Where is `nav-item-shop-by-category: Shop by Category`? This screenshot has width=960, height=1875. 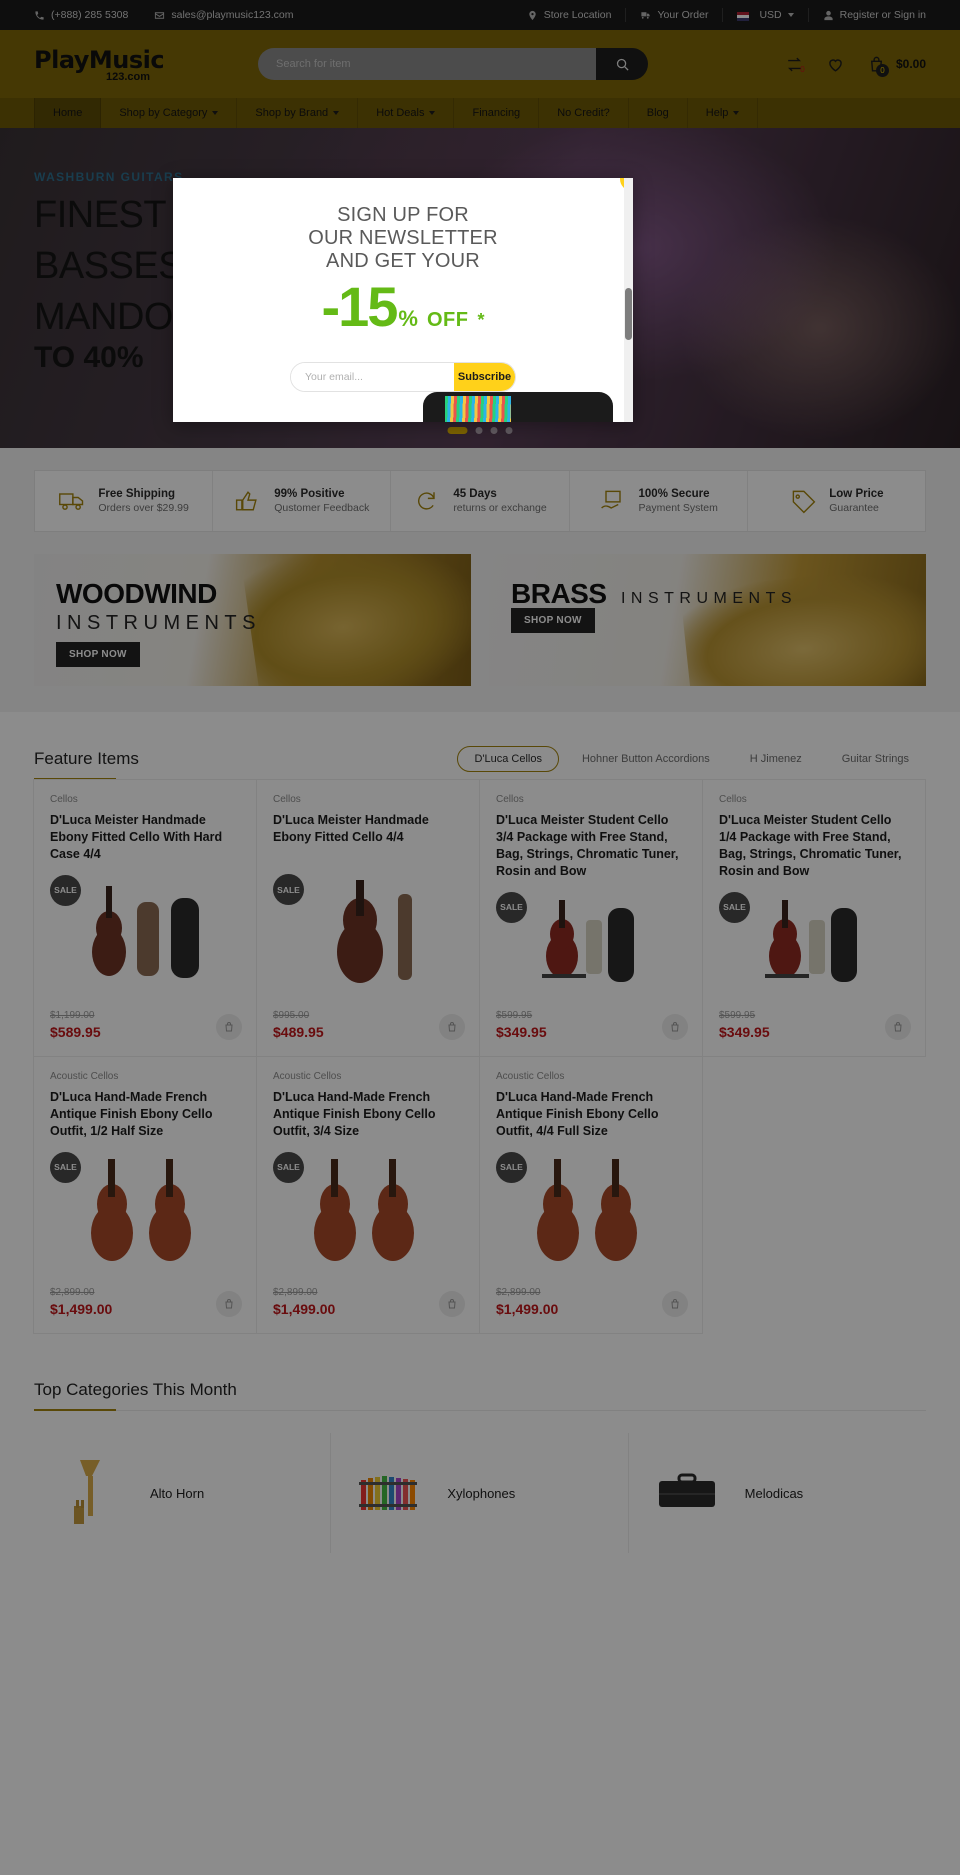 nav-item-shop-by-category: Shop by Category is located at coordinates (169, 113).